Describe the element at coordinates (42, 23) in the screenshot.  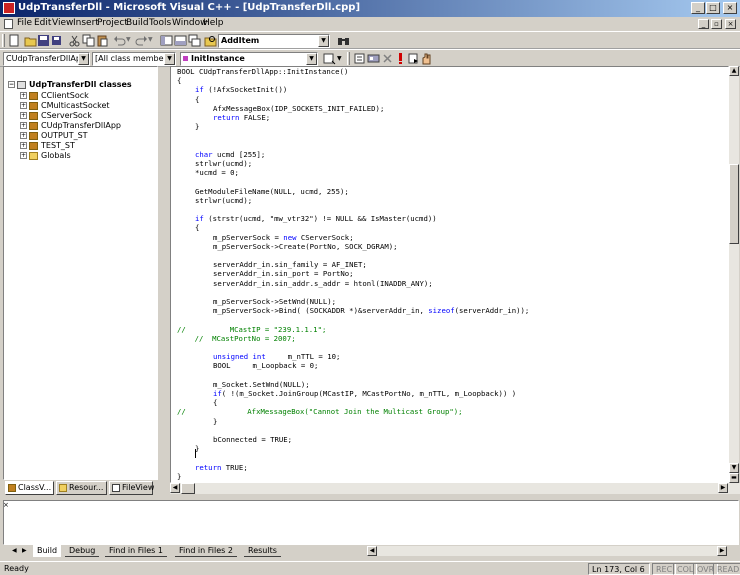
I see `menu-edit: Edit` at that location.